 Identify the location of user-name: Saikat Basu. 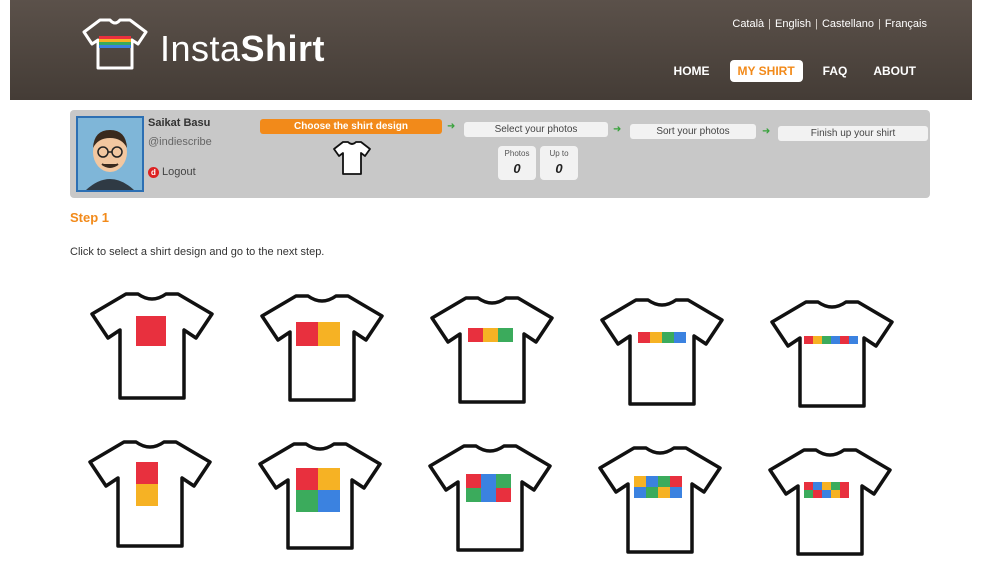
(179, 123).